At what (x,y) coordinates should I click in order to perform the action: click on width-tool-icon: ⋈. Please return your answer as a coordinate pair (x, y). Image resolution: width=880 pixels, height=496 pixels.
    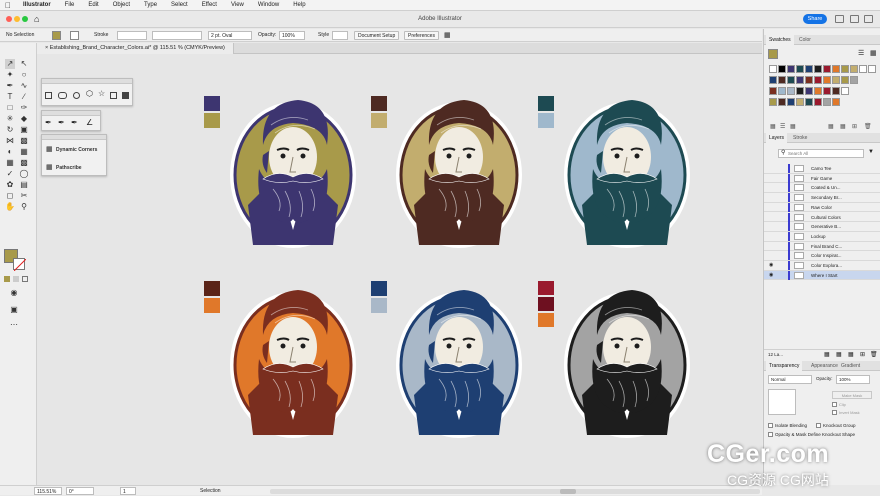
    Looking at the image, I should click on (10, 141).